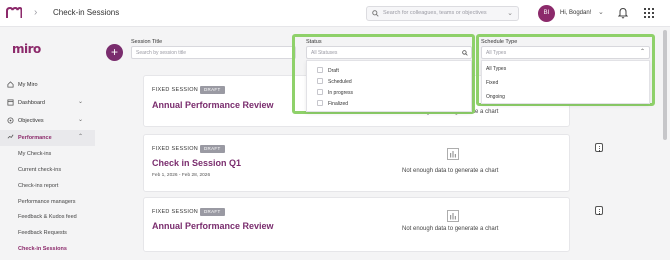  I want to click on page-title: Check-in Sessions, so click(86, 12).